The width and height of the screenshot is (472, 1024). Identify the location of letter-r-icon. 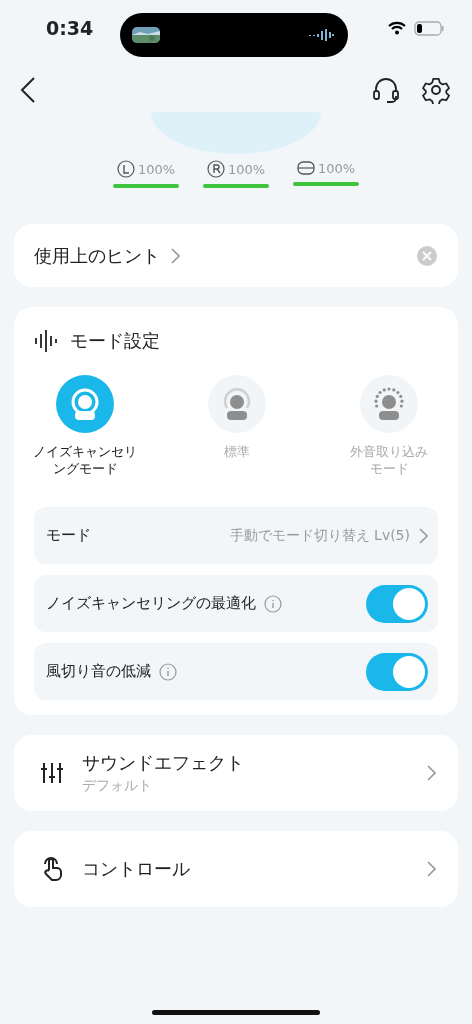
(215, 169).